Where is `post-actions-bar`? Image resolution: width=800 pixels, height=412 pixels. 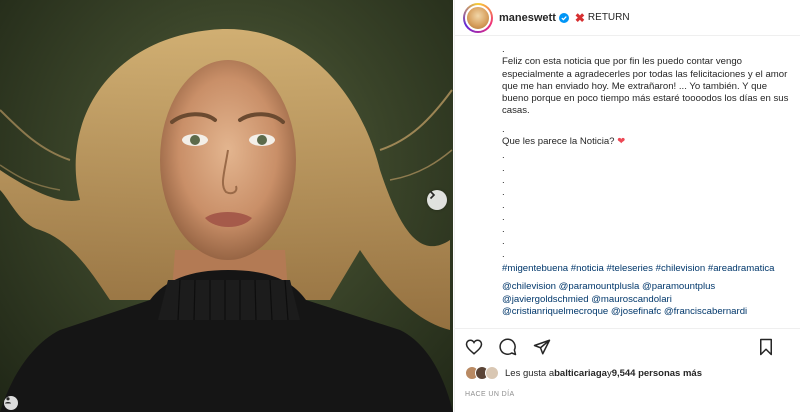 post-actions-bar is located at coordinates (627, 346).